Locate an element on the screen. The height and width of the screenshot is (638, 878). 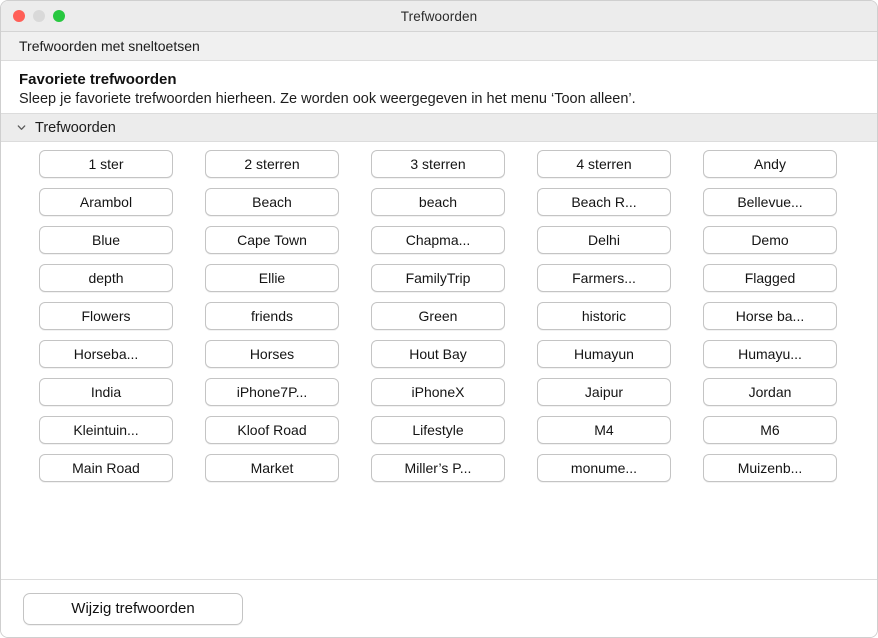
keyword-button: India is located at coordinates (106, 392).